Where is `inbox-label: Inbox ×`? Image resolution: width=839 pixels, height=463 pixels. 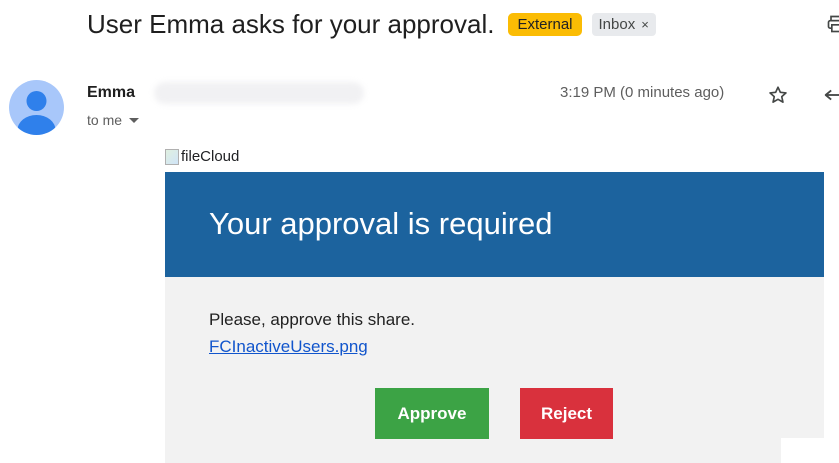
inbox-label: Inbox × is located at coordinates (623, 24).